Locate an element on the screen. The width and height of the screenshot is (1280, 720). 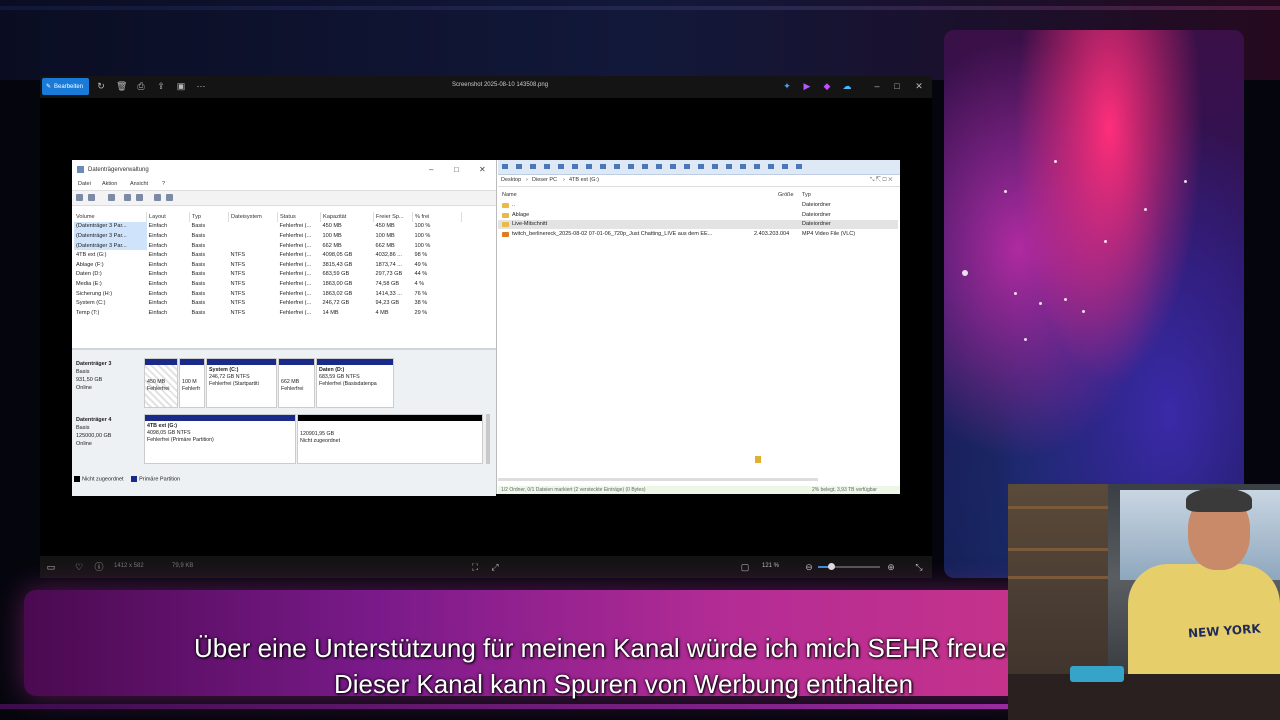
partition: 450 MB Fehlerfrei is located at coordinates (161, 383).